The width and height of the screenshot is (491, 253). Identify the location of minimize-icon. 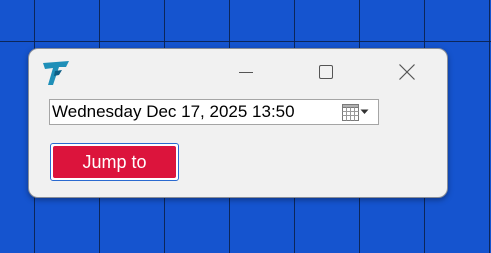
(246, 72).